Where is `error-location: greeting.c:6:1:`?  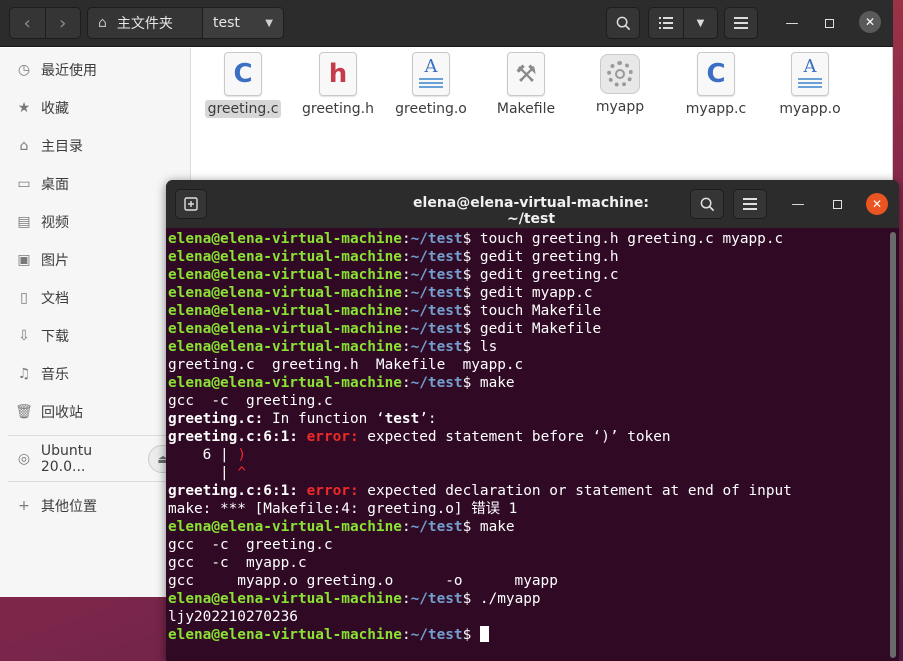 error-location: greeting.c:6:1: is located at coordinates (233, 437).